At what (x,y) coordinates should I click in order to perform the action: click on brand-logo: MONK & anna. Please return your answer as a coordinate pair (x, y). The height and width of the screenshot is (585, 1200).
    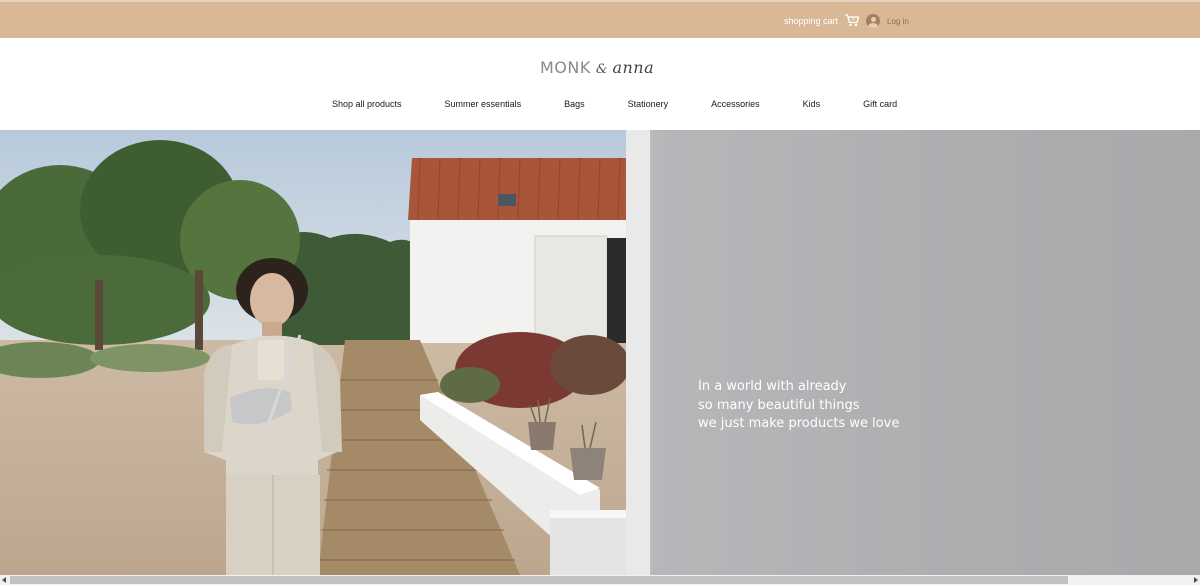
    Looking at the image, I should click on (597, 69).